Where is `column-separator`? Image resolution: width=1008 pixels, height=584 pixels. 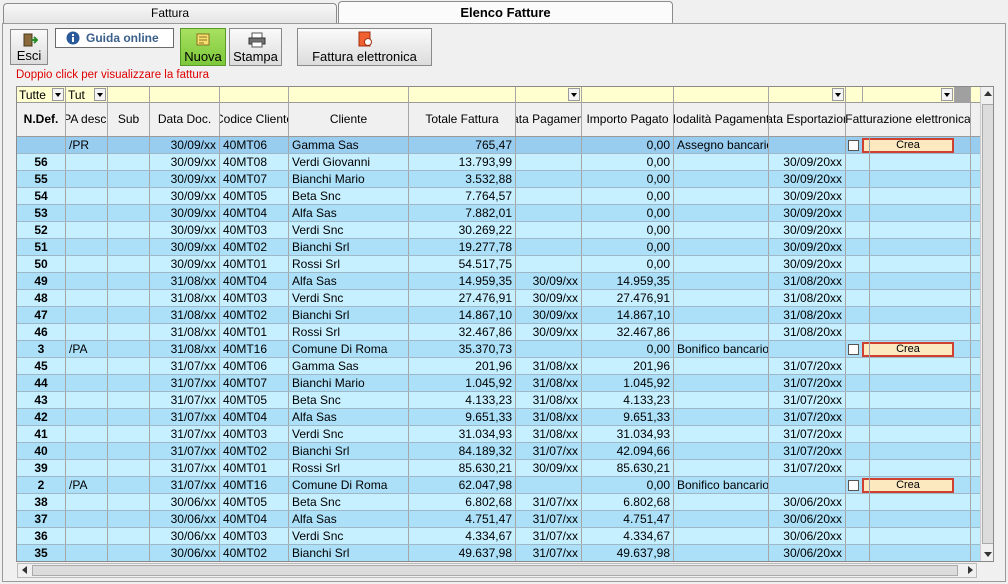 column-separator is located at coordinates (866, 247).